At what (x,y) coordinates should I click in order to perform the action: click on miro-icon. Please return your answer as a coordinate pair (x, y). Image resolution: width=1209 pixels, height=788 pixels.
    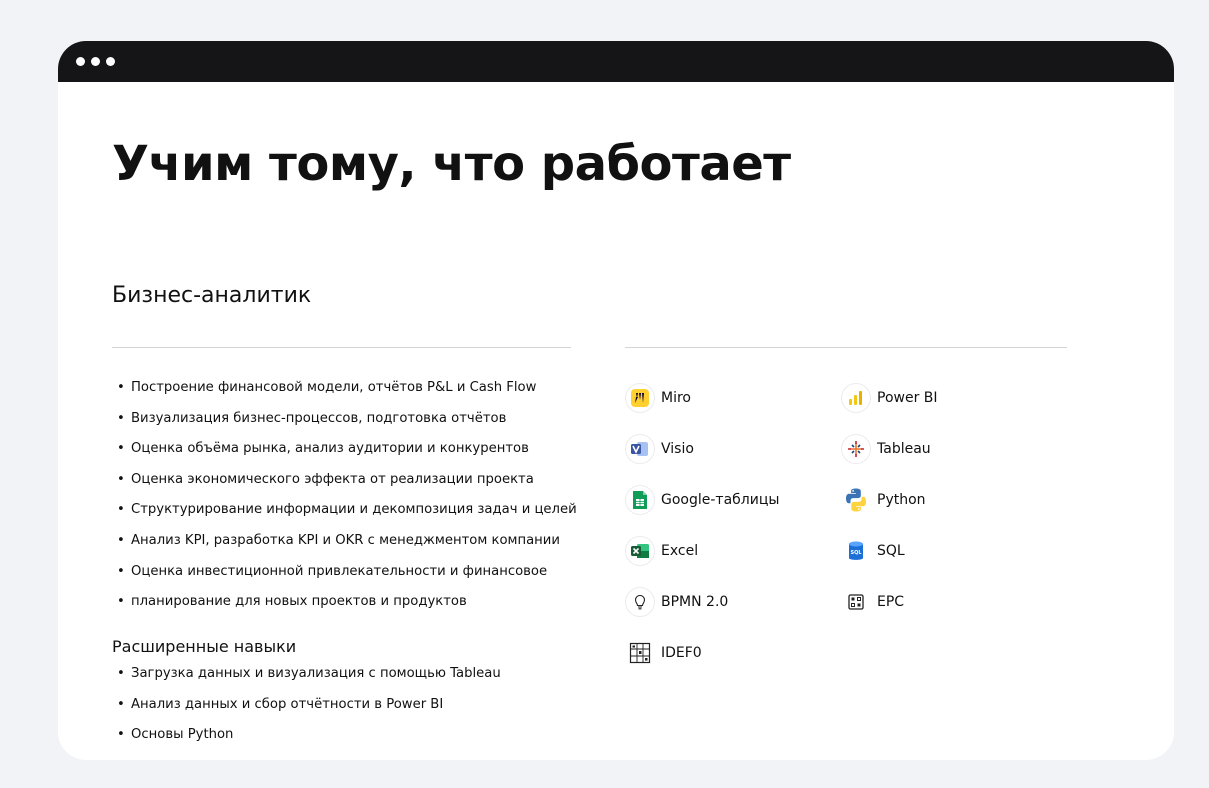
    Looking at the image, I should click on (640, 398).